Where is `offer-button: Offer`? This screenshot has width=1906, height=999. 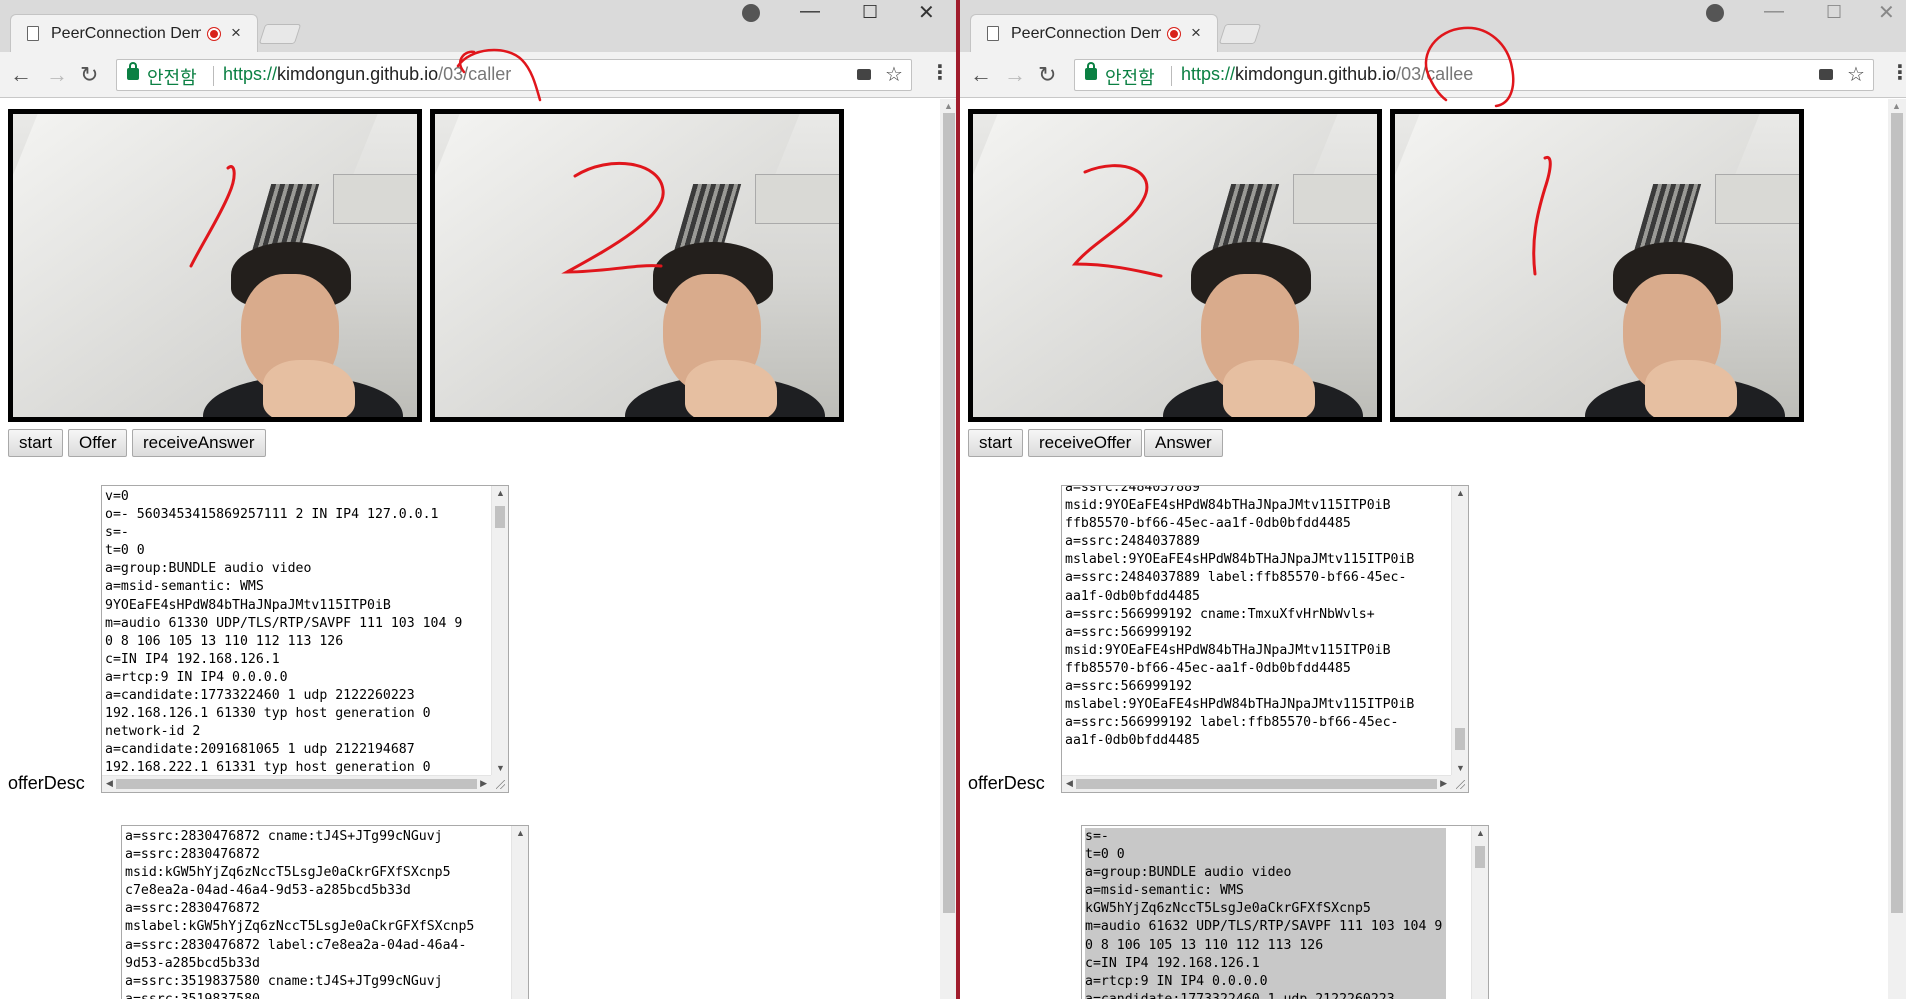
offer-button: Offer is located at coordinates (98, 443).